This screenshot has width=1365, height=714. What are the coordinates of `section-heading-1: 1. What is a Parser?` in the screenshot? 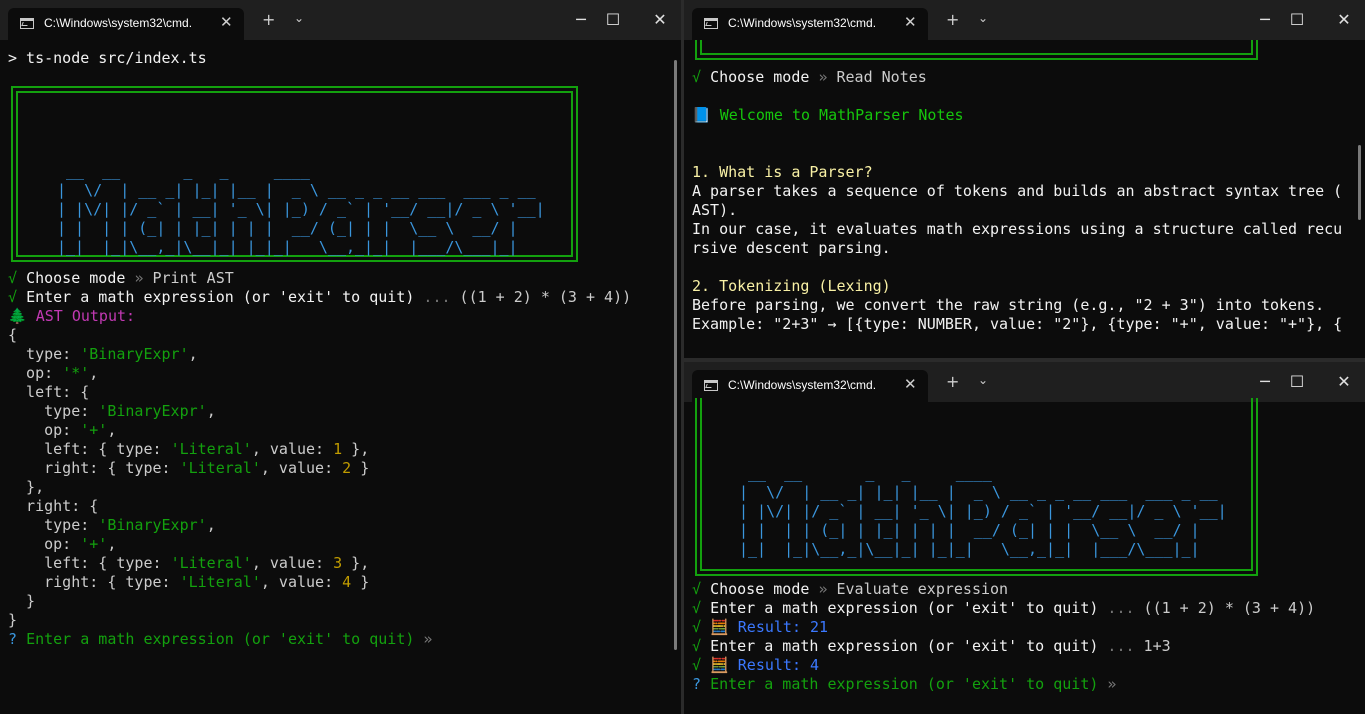 It's located at (782, 172).